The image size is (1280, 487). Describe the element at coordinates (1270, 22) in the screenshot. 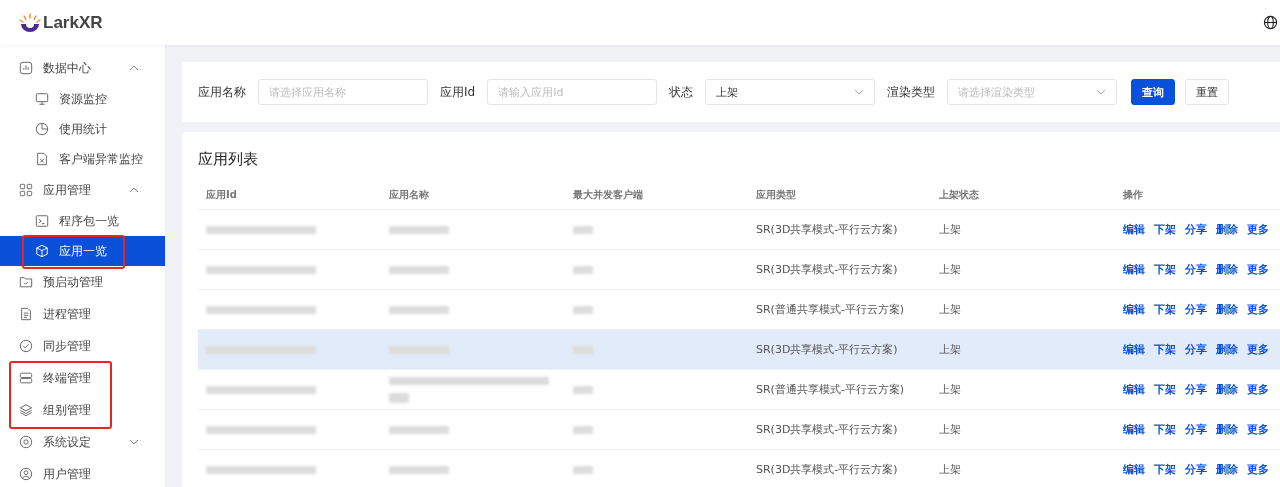

I see `globe-icon` at that location.